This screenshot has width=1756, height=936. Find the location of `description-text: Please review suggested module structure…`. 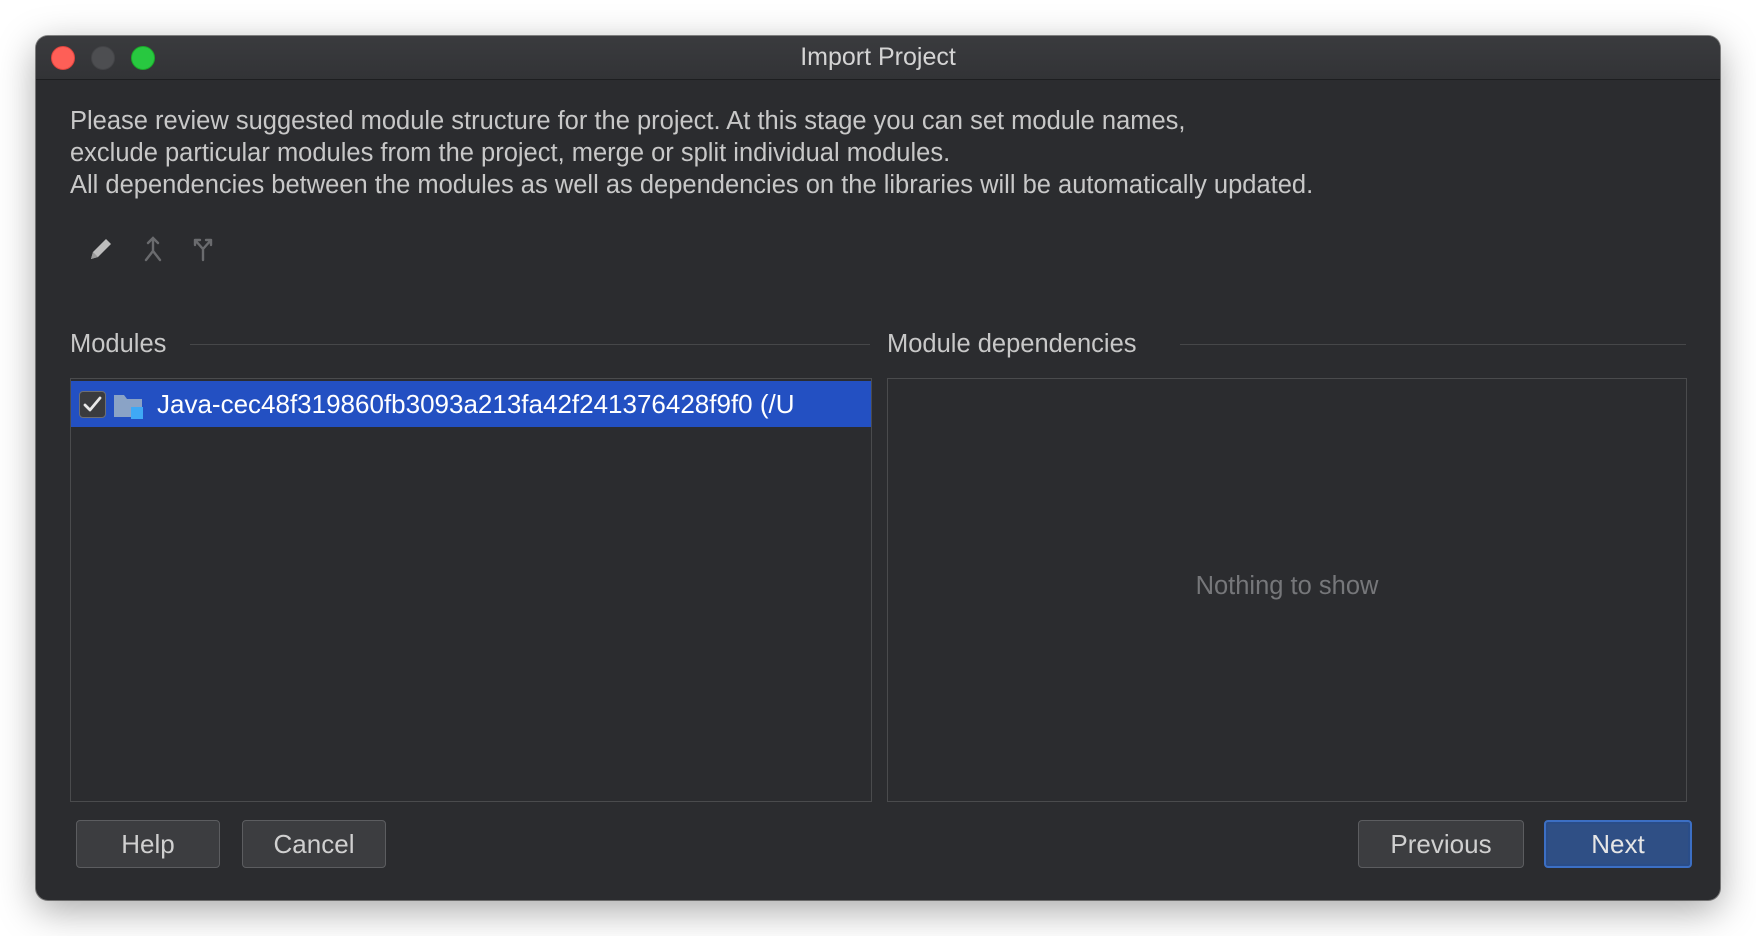

description-text: Please review suggested module structure… is located at coordinates (691, 153).